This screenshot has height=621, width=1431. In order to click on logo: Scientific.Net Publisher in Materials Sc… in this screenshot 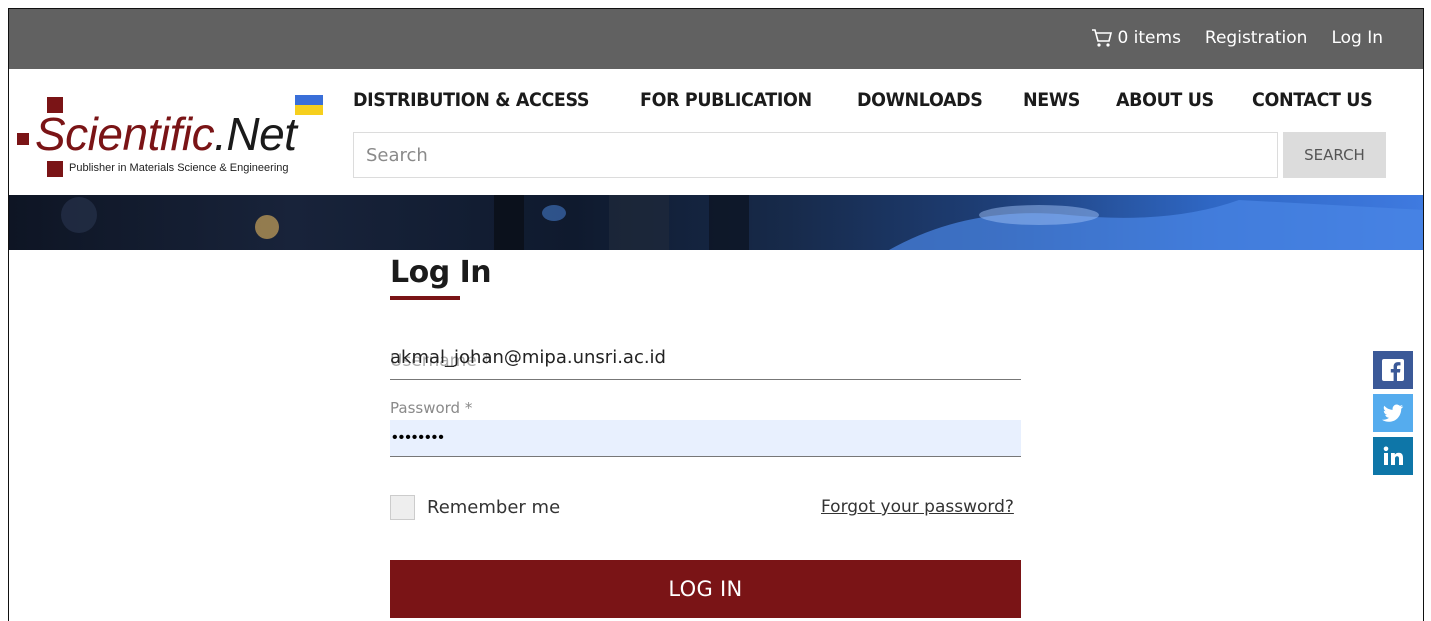, I will do `click(171, 136)`.